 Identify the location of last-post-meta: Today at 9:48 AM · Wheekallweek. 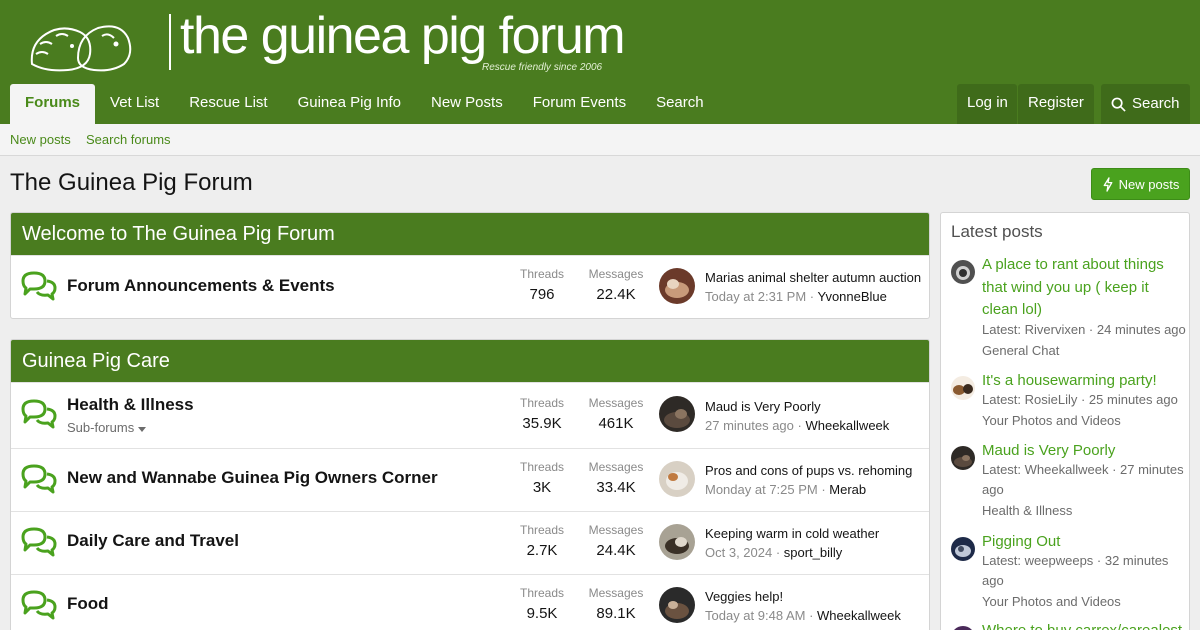
(803, 615).